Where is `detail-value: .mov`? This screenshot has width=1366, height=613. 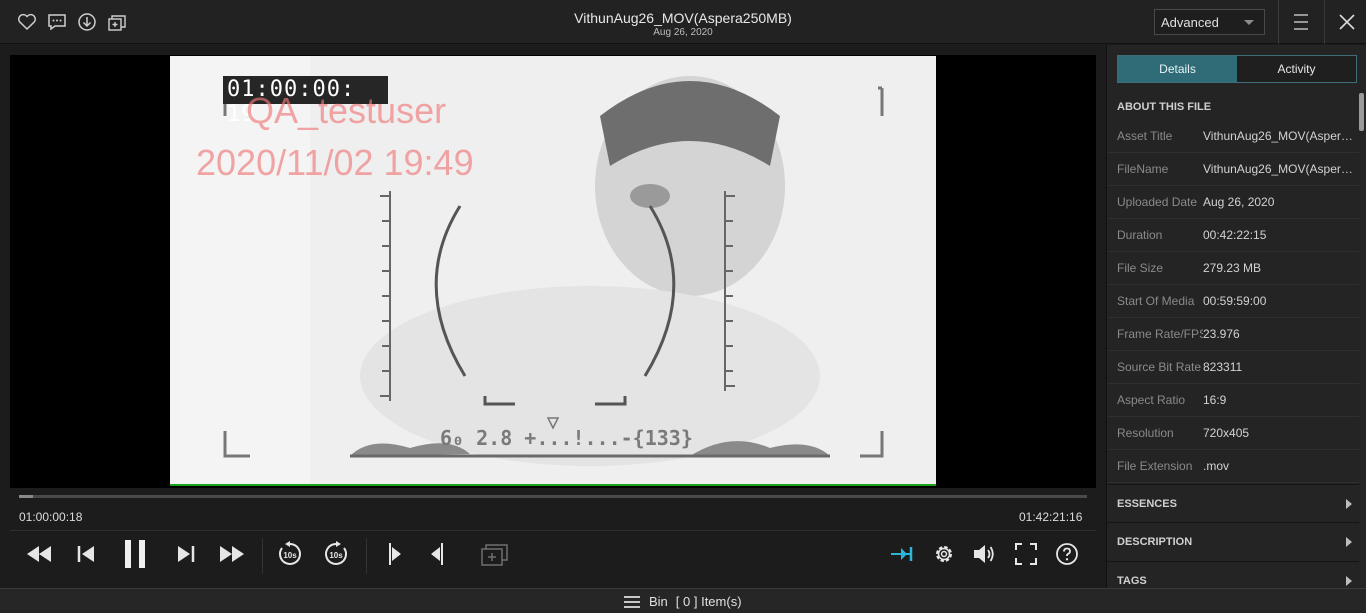
detail-value: .mov is located at coordinates (1216, 466).